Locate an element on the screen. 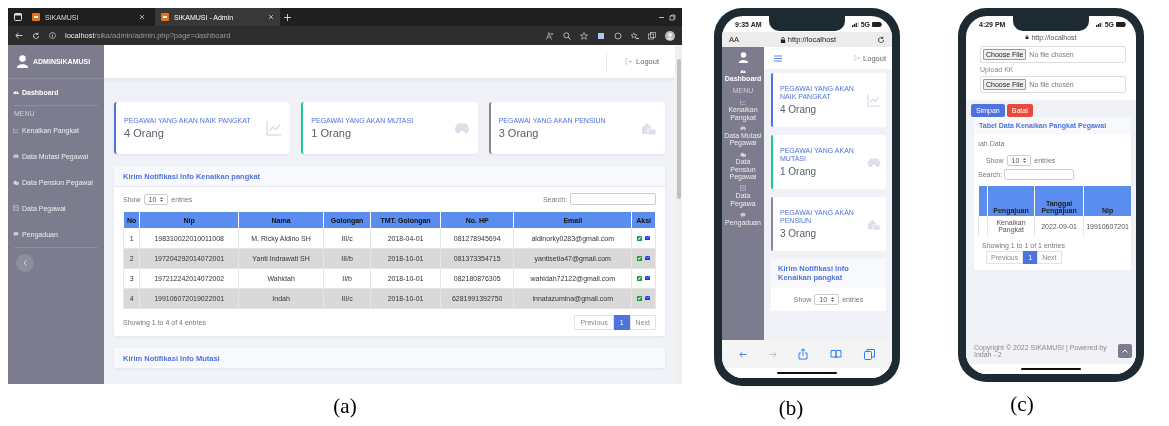 The width and height of the screenshot is (1169, 426). profile-icon is located at coordinates (670, 35).